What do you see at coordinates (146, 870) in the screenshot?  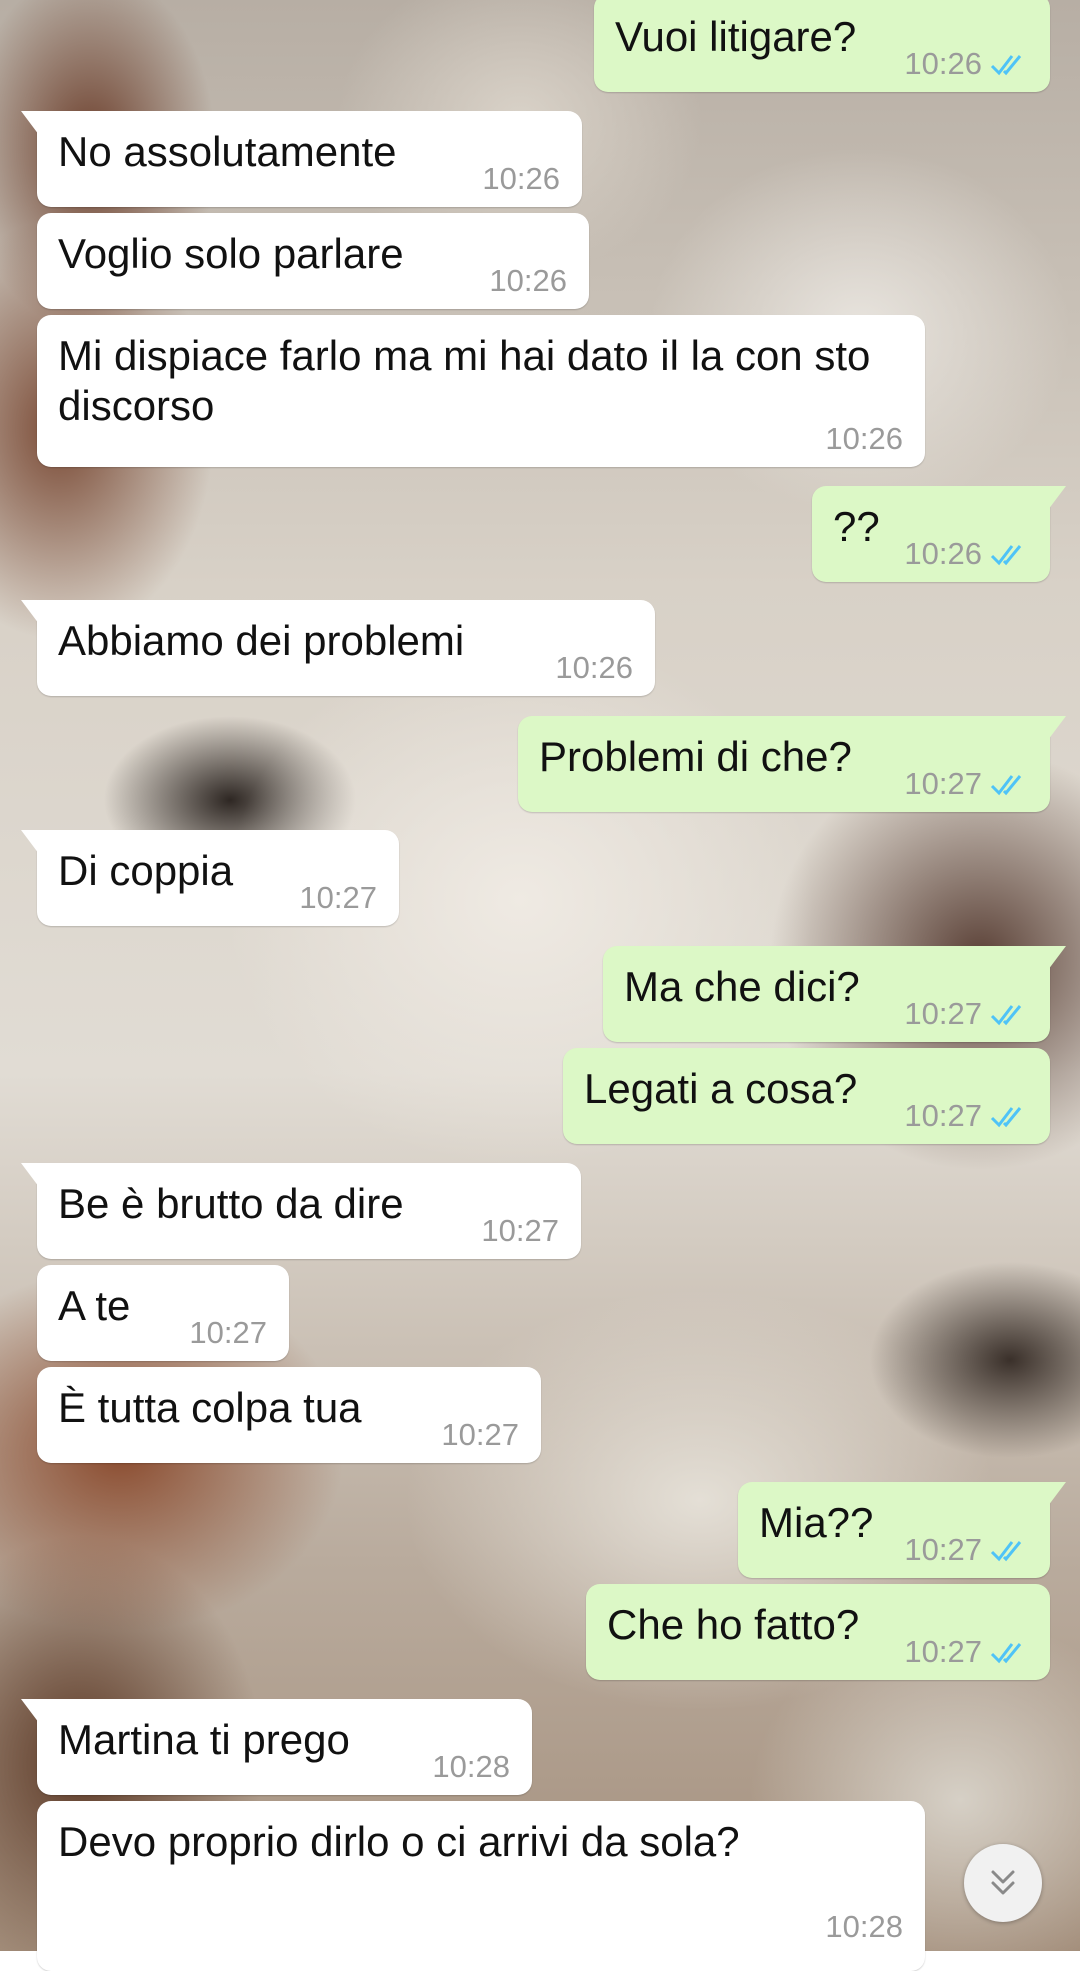 I see `message-text: Di coppia` at bounding box center [146, 870].